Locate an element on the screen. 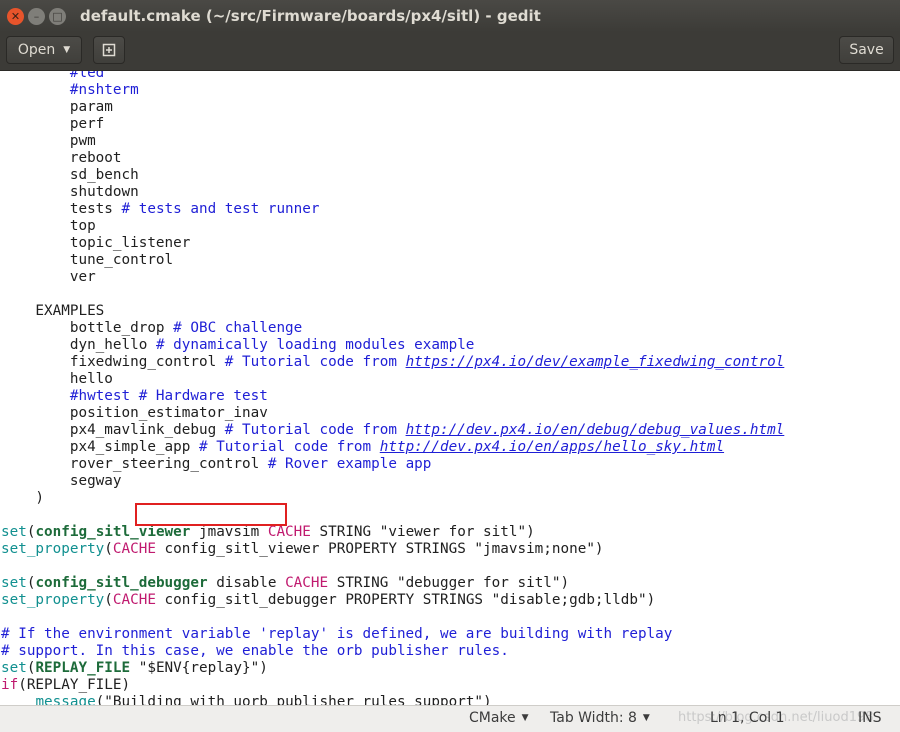 Image resolution: width=900 pixels, height=732 pixels. code-token: disable is located at coordinates (246, 583).